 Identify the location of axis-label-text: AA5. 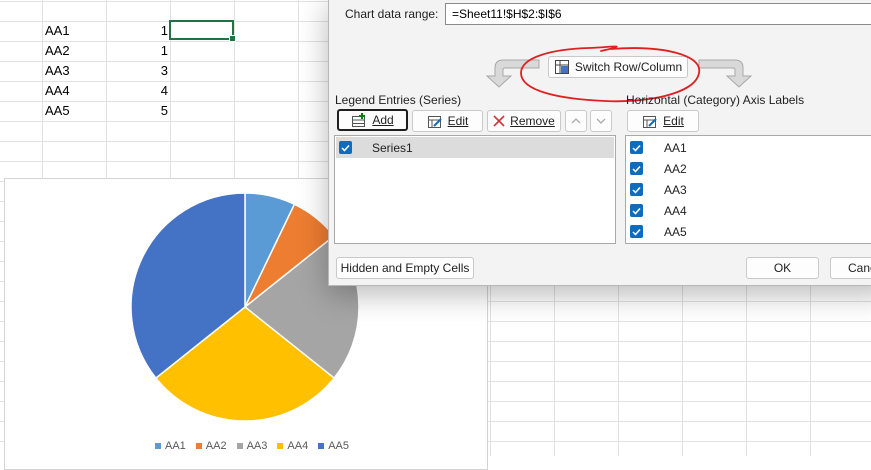
(675, 231).